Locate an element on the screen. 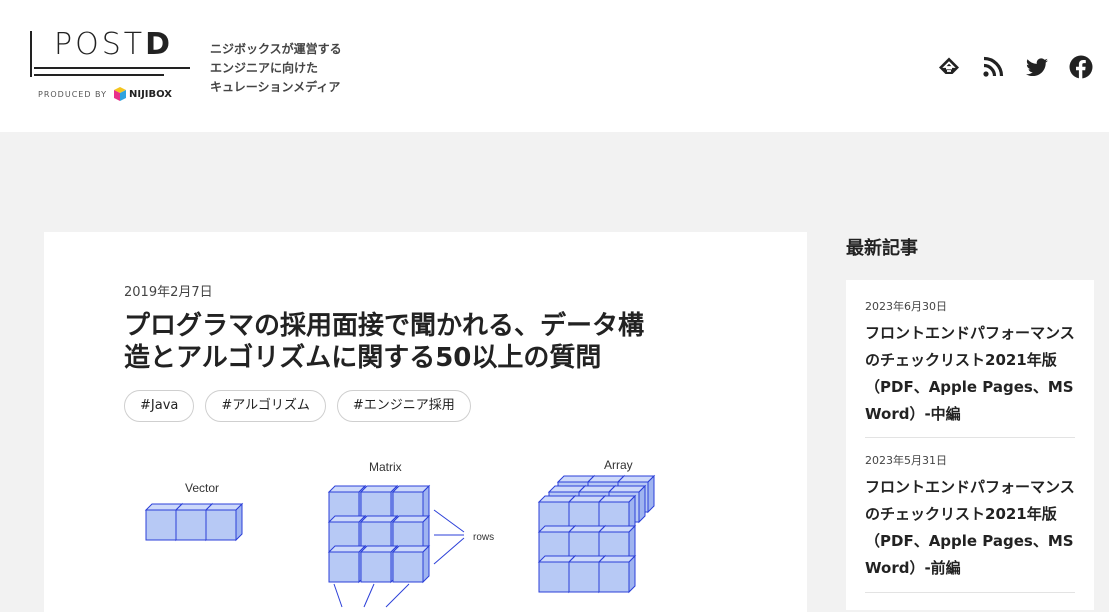 Image resolution: width=1109 pixels, height=612 pixels. article-date: 2019年2月7日 is located at coordinates (168, 292).